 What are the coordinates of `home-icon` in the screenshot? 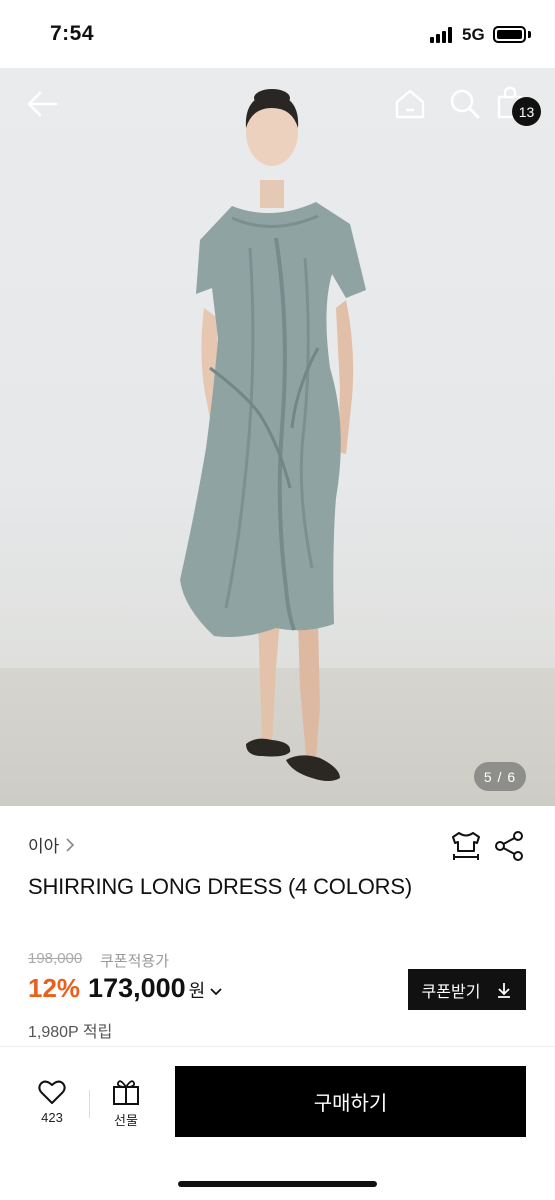 It's located at (410, 104).